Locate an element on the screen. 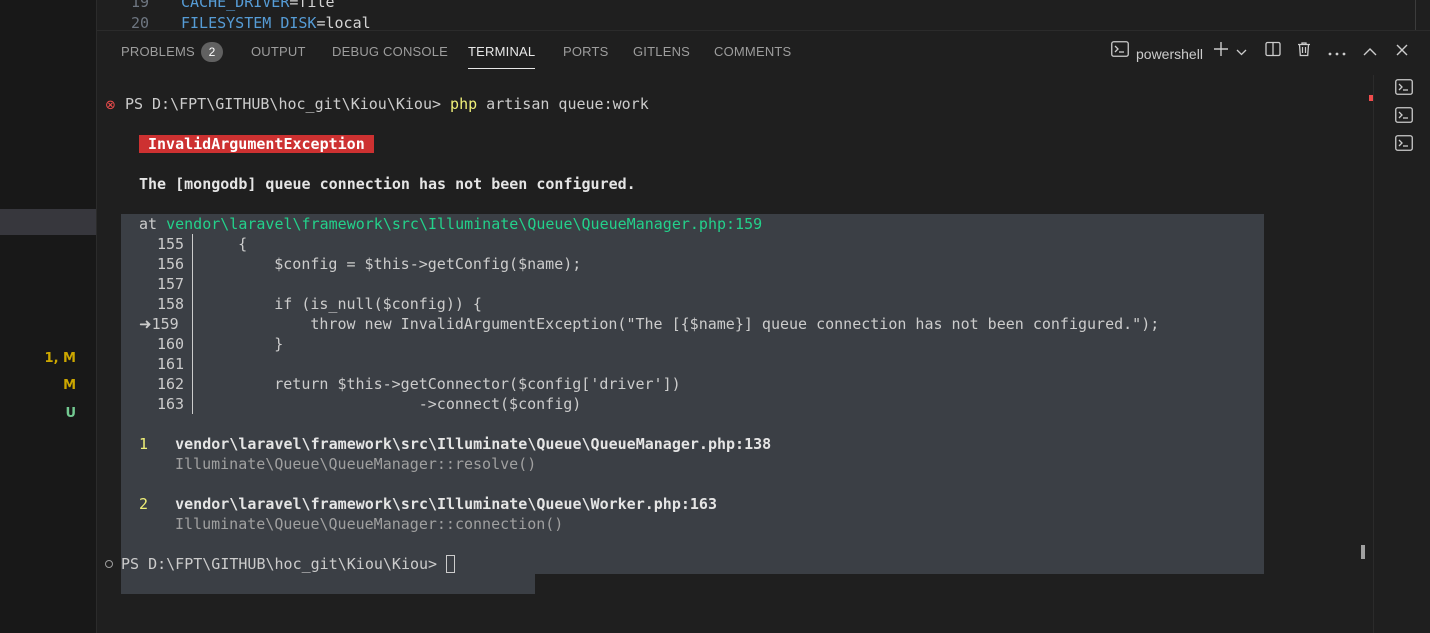 Image resolution: width=1430 pixels, height=633 pixels. code-line-number: 158 is located at coordinates (171, 304).